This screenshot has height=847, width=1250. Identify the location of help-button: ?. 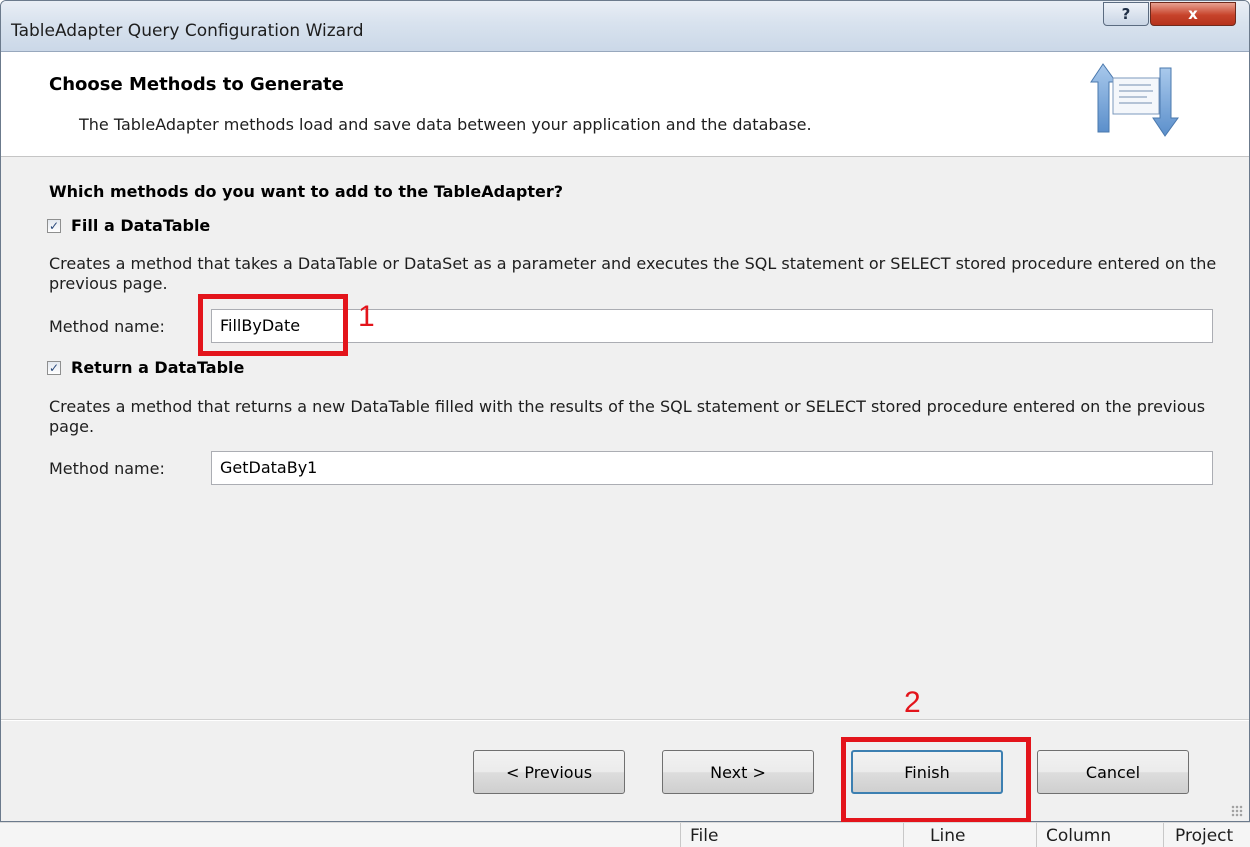
(1126, 14).